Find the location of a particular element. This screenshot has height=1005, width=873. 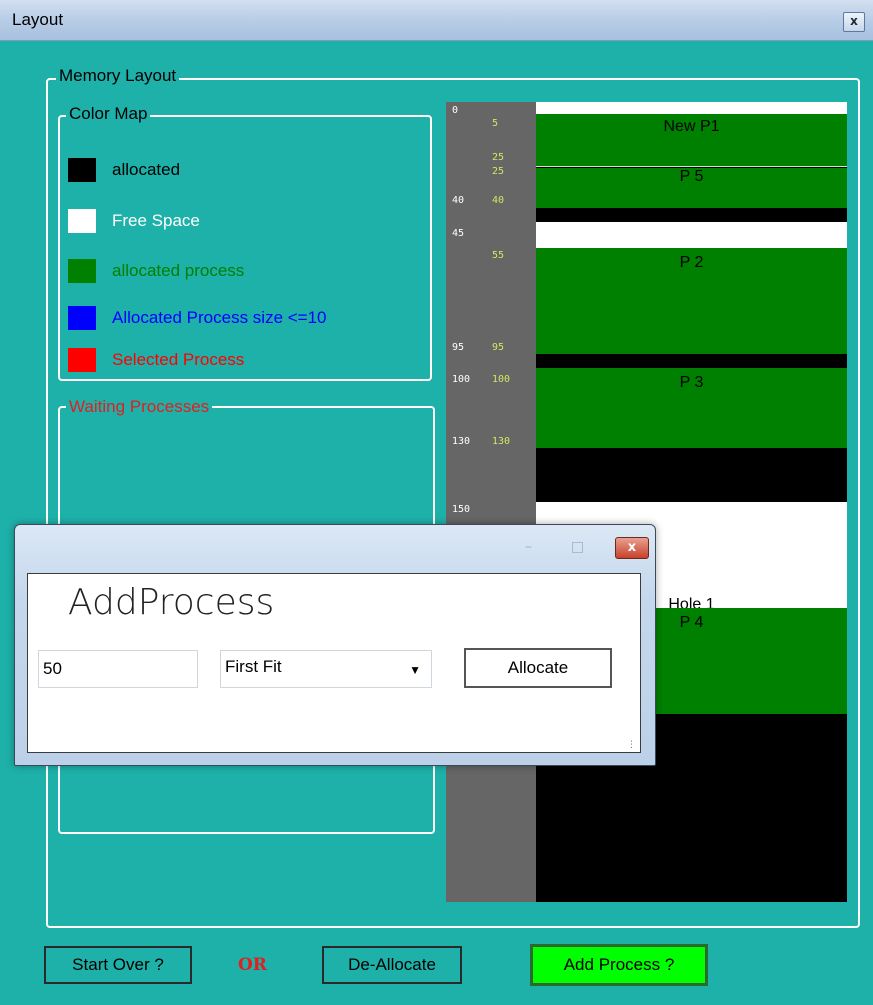

ruler-tick-end: 40 is located at coordinates (498, 200).